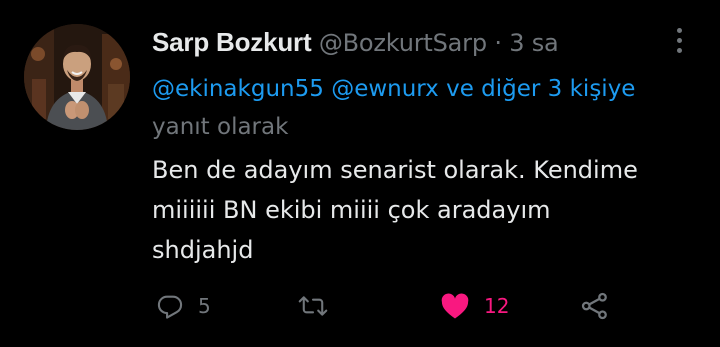  What do you see at coordinates (497, 306) in the screenshot?
I see `like-count: 12` at bounding box center [497, 306].